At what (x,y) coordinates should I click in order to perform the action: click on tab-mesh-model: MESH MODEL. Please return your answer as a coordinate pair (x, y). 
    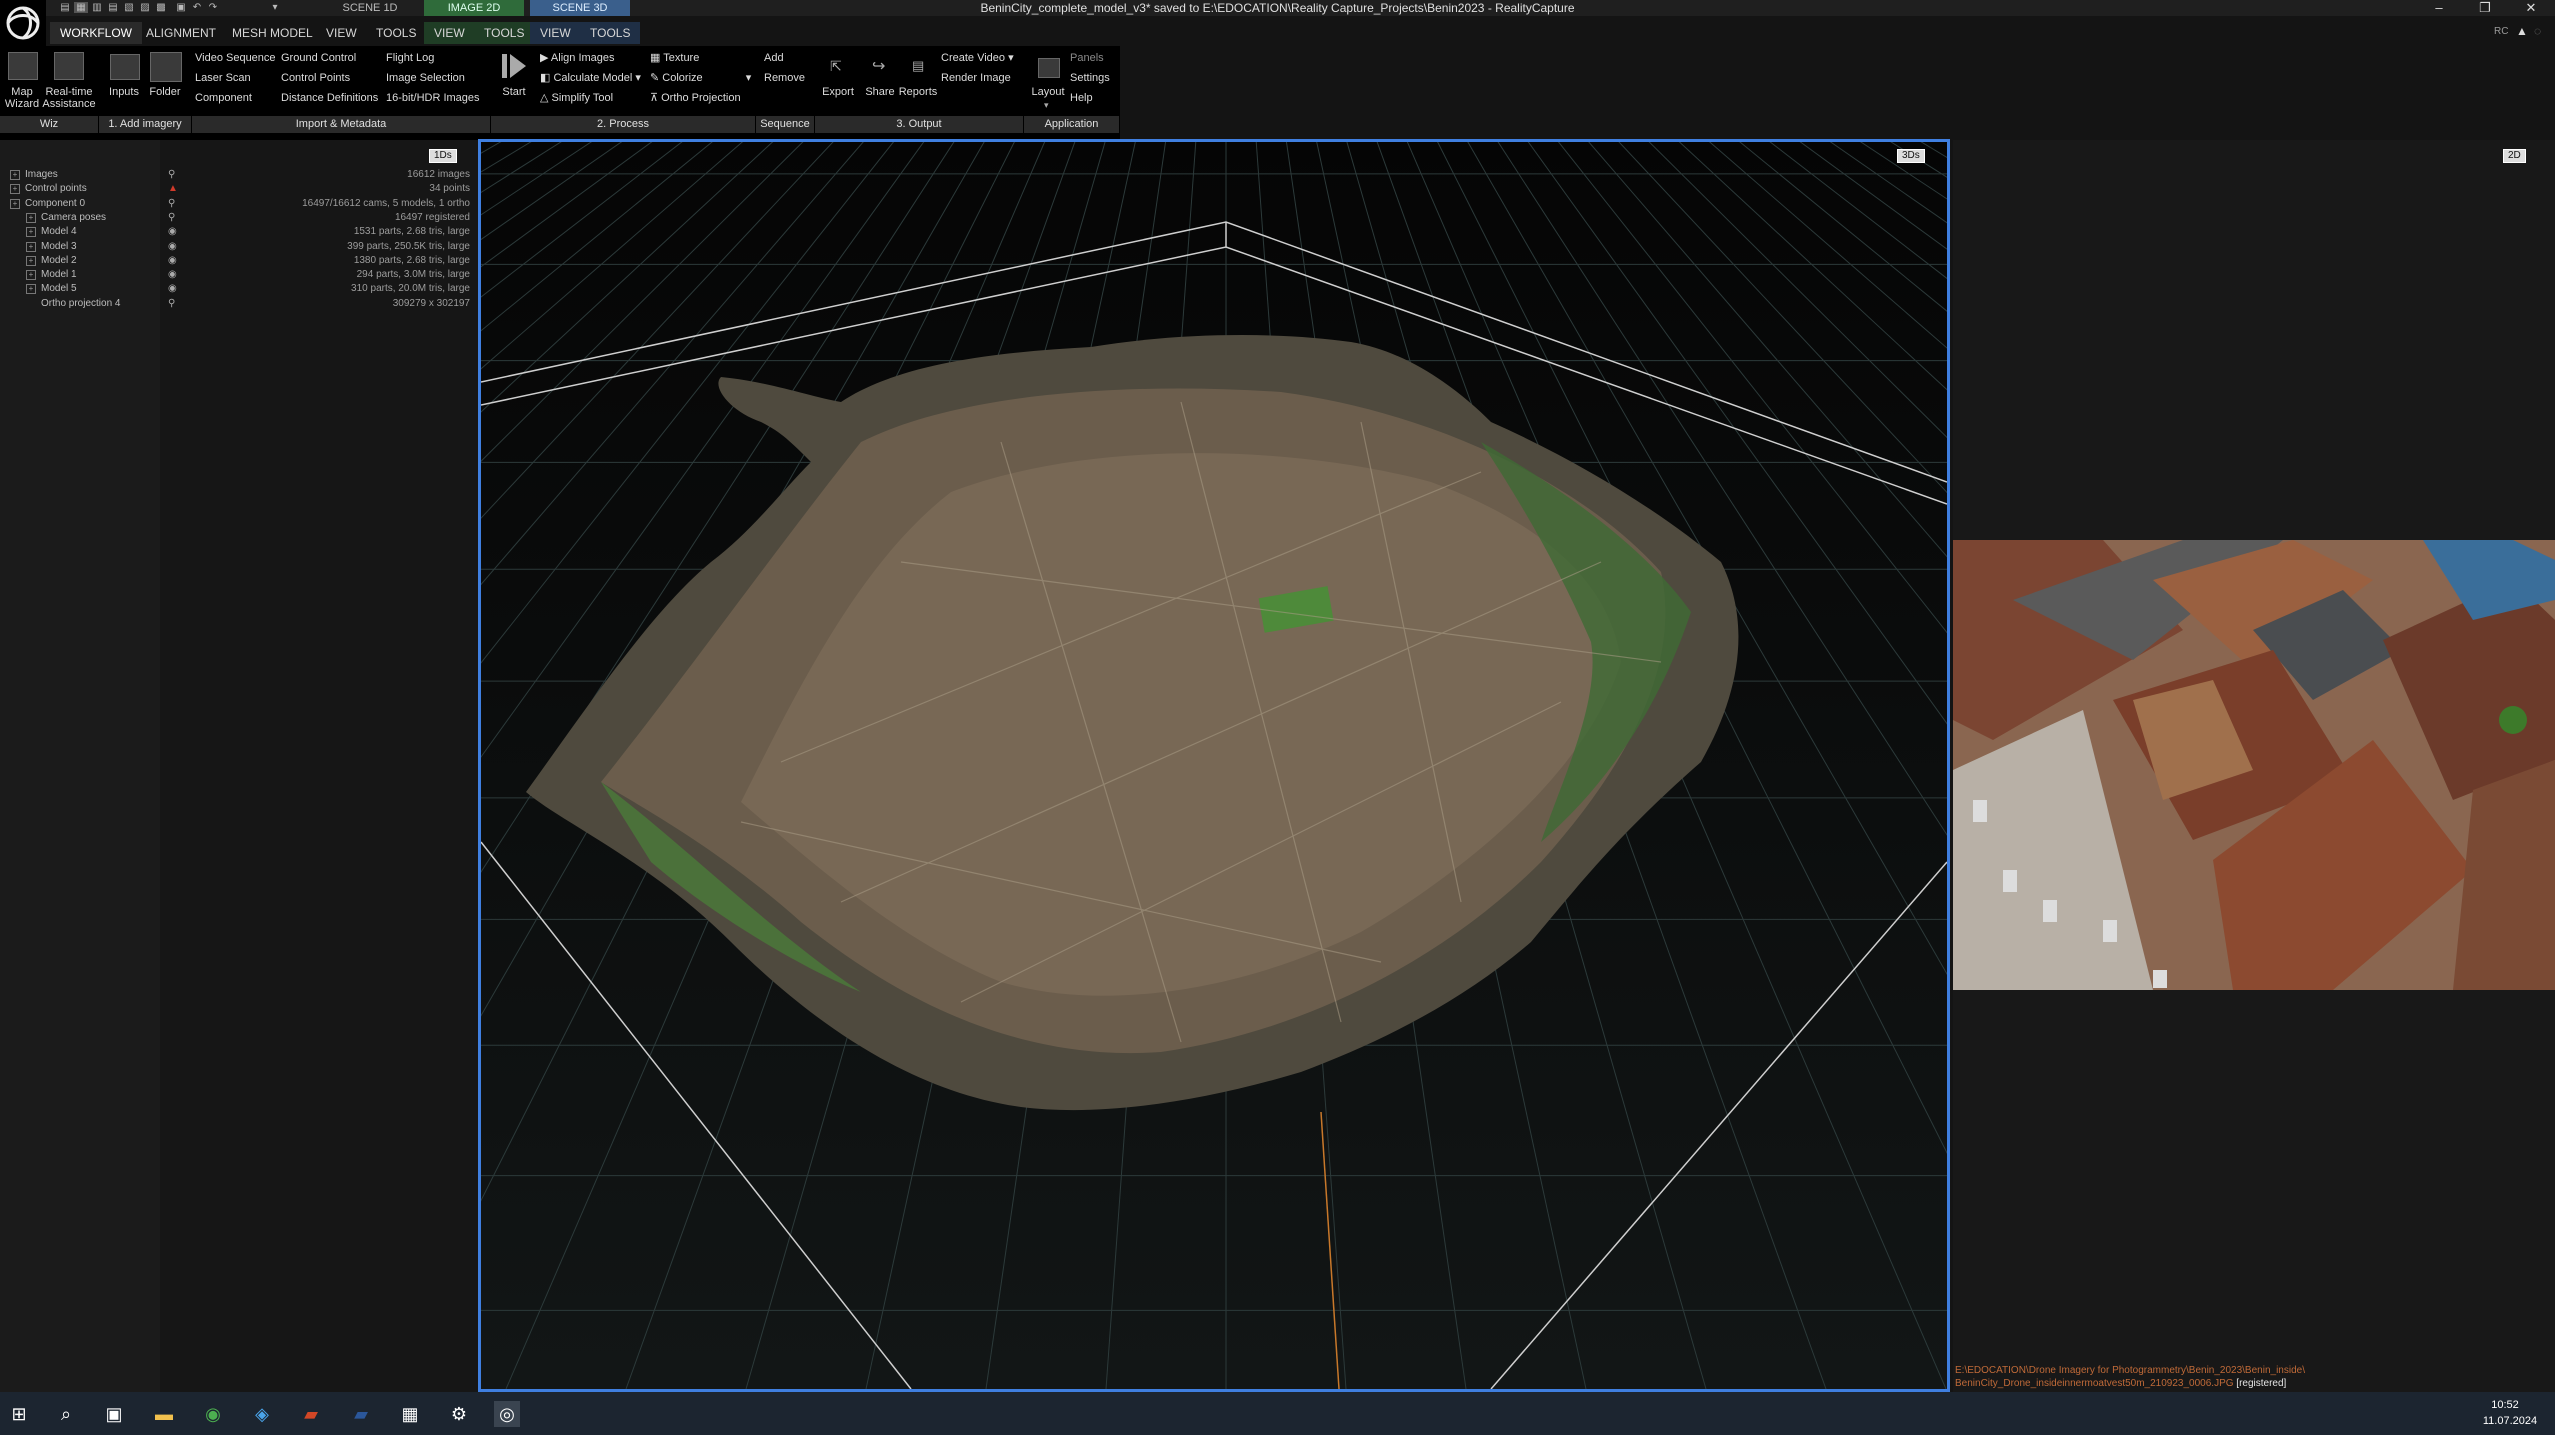
    Looking at the image, I should click on (272, 33).